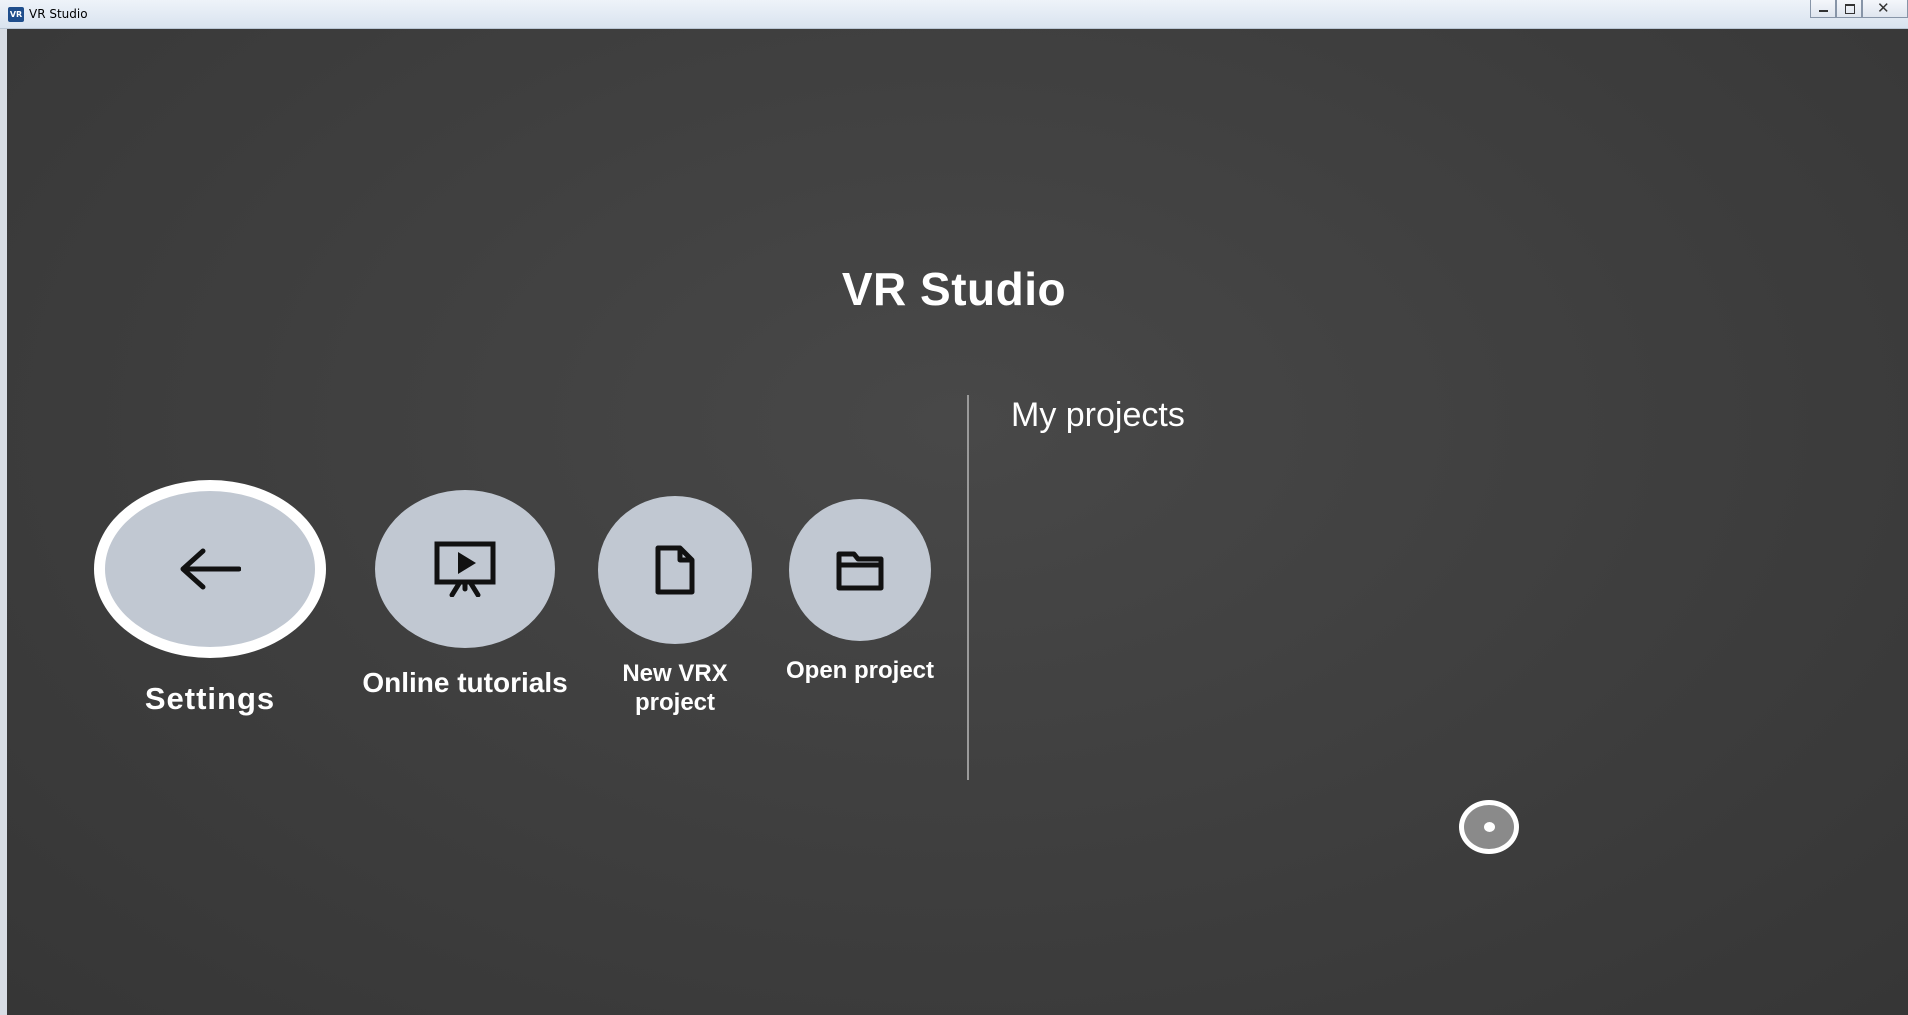  I want to click on app-icon: VR, so click(16, 14).